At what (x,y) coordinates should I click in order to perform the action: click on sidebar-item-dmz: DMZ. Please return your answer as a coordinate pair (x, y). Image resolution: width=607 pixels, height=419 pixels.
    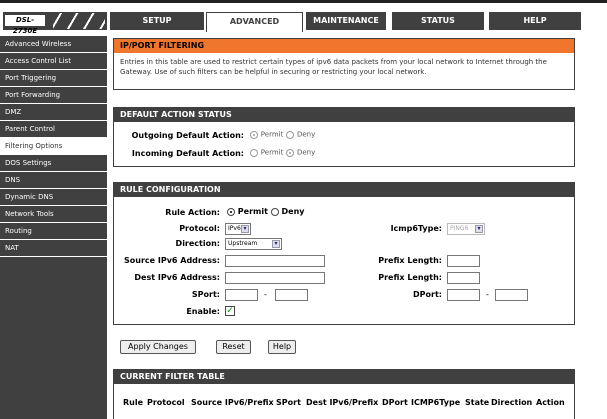
    Looking at the image, I should click on (53, 112).